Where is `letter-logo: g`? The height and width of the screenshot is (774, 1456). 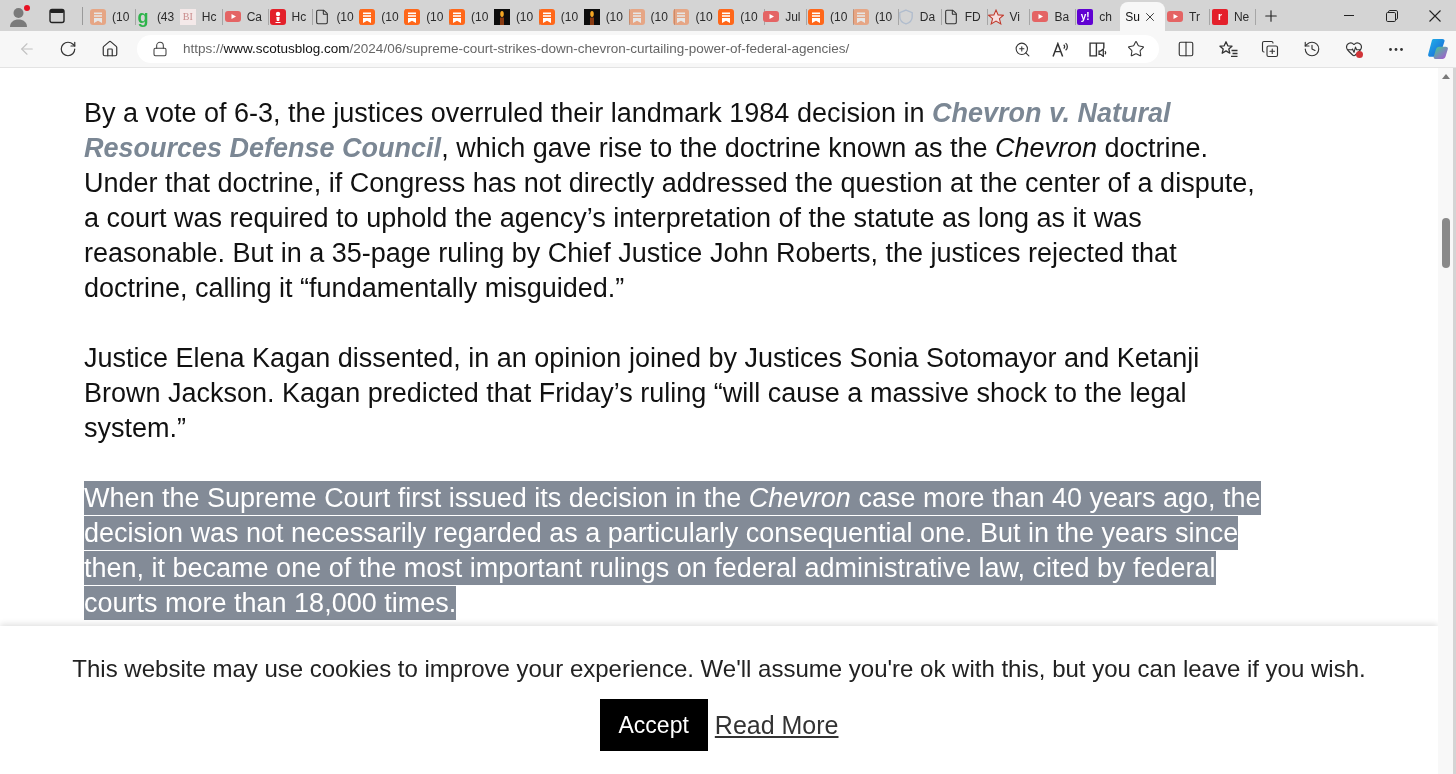 letter-logo: g is located at coordinates (143, 16).